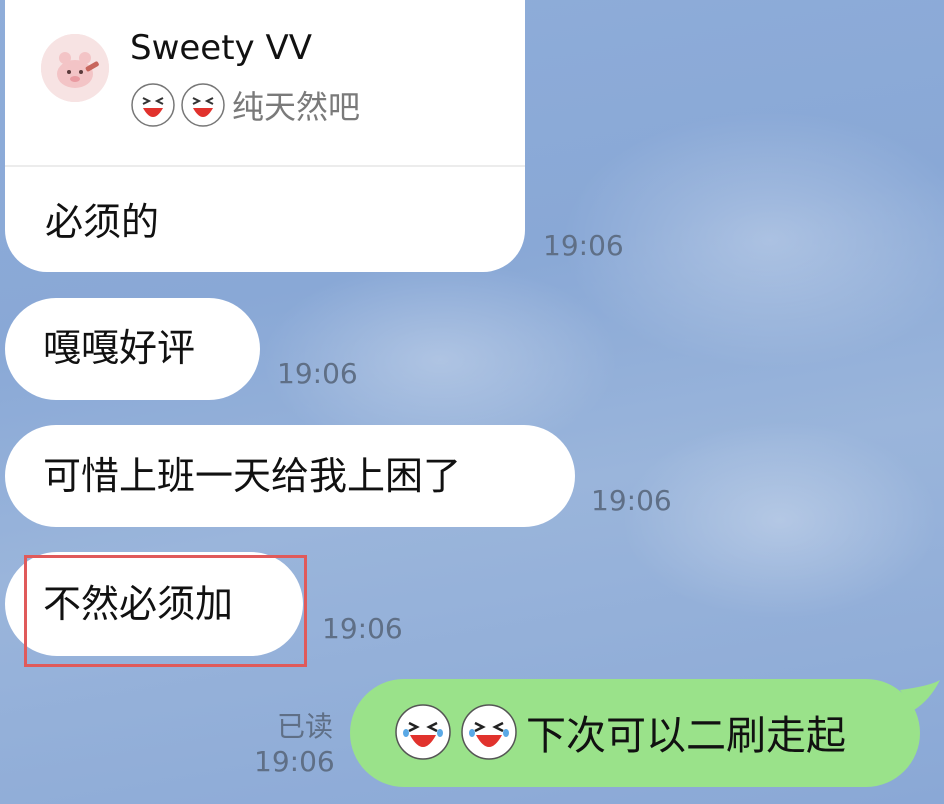  I want to click on quoted-message: 纯天然吧, so click(245, 105).